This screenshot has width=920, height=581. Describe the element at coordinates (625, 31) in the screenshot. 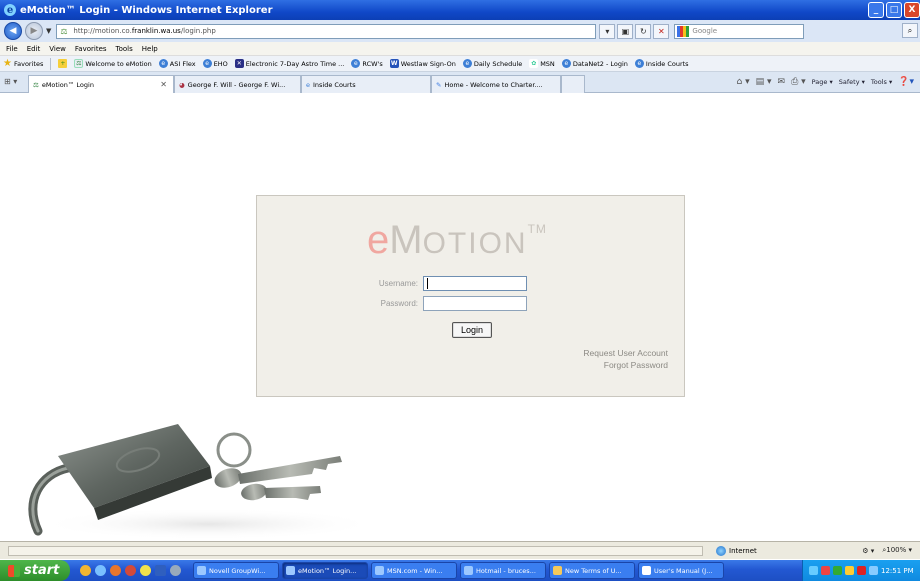

I see `compatibility-icon: ▣` at that location.